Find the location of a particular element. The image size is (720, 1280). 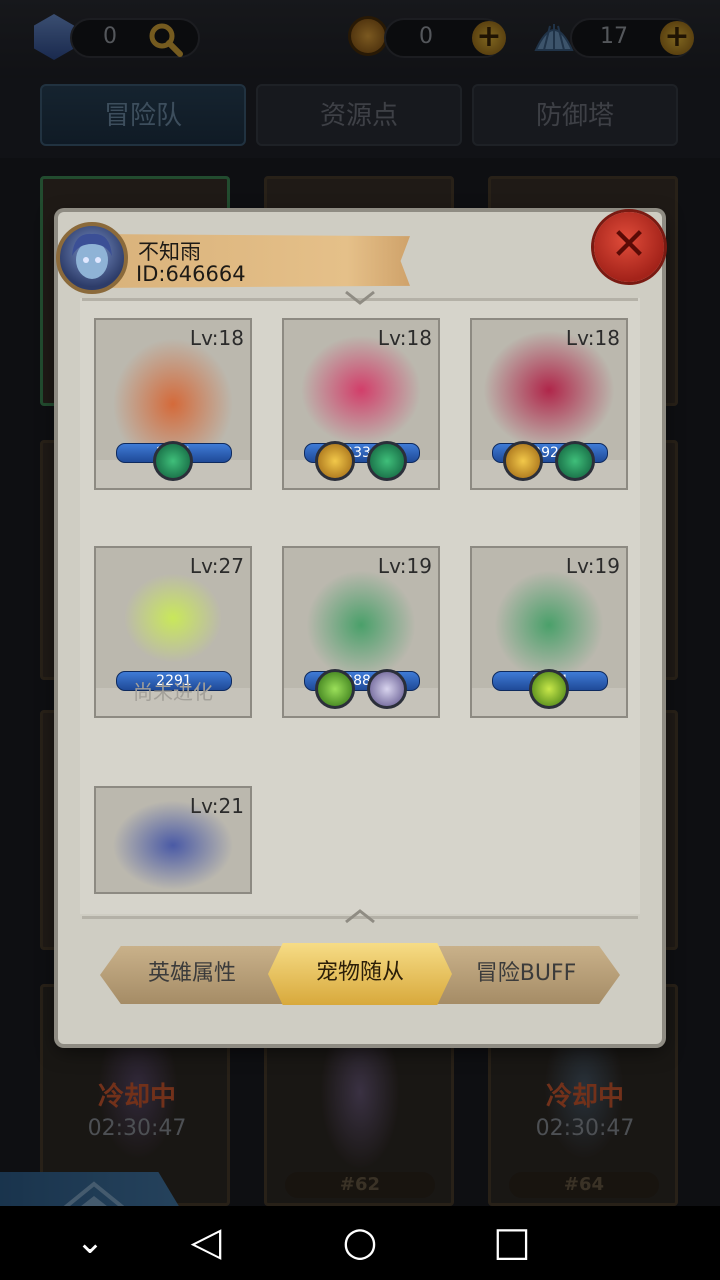

not-evolved-label: 尚未进化 is located at coordinates (173, 692).